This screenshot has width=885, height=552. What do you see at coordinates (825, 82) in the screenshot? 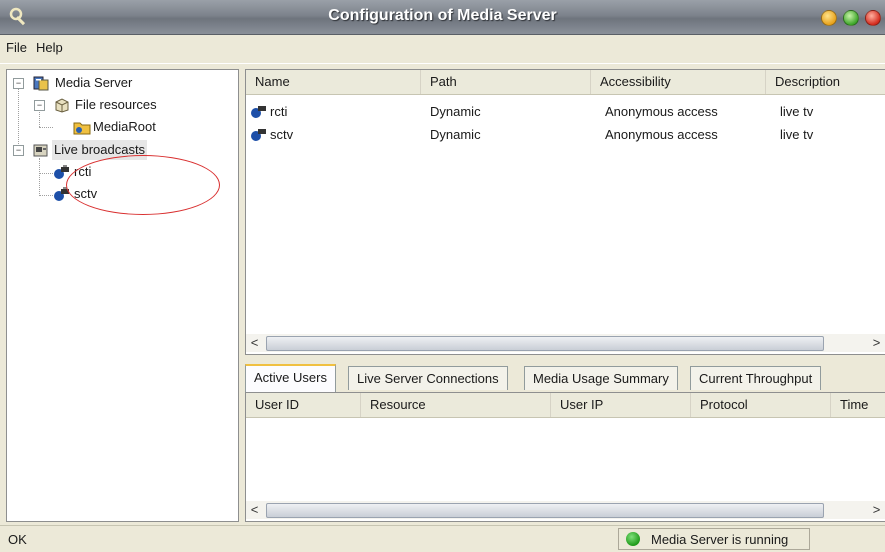
I see `column-header-description: Description` at bounding box center [825, 82].